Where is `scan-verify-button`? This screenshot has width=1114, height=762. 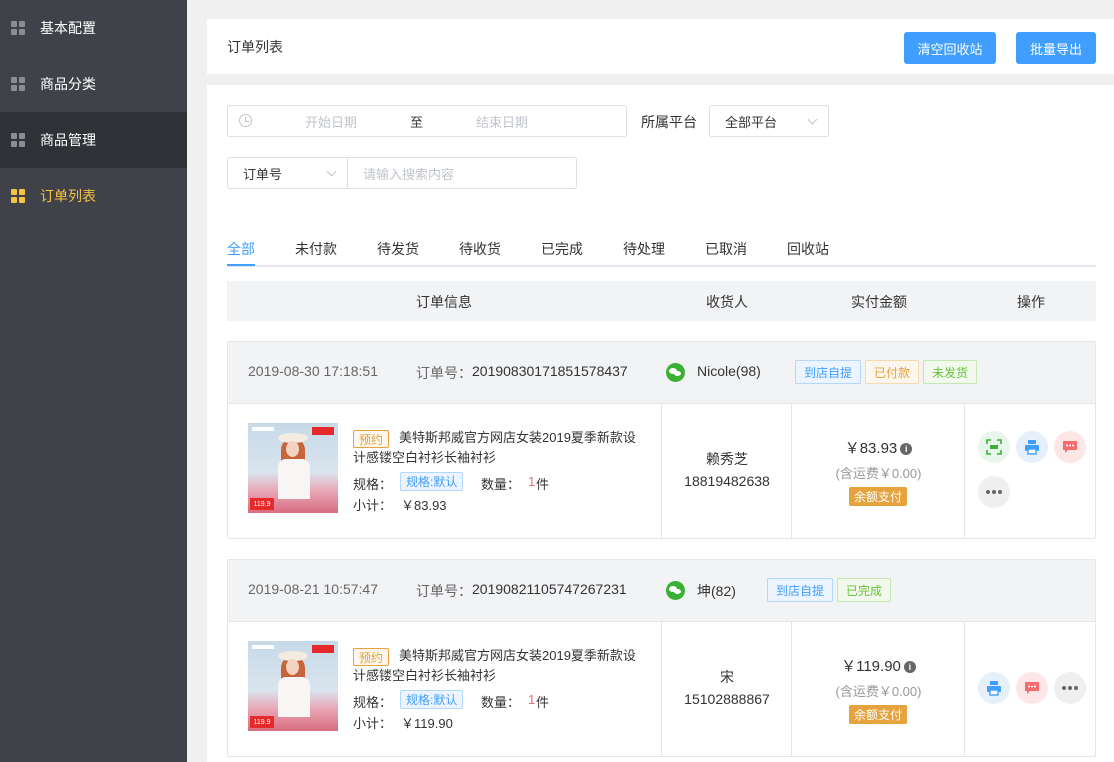 scan-verify-button is located at coordinates (994, 447).